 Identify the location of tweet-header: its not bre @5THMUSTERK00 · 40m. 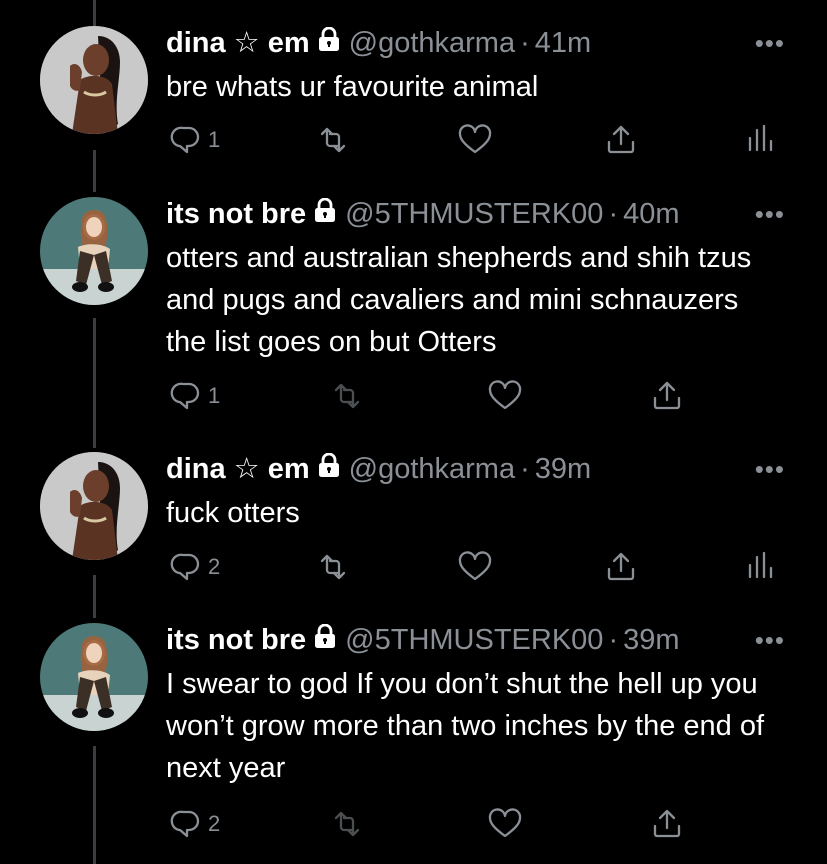
(423, 214).